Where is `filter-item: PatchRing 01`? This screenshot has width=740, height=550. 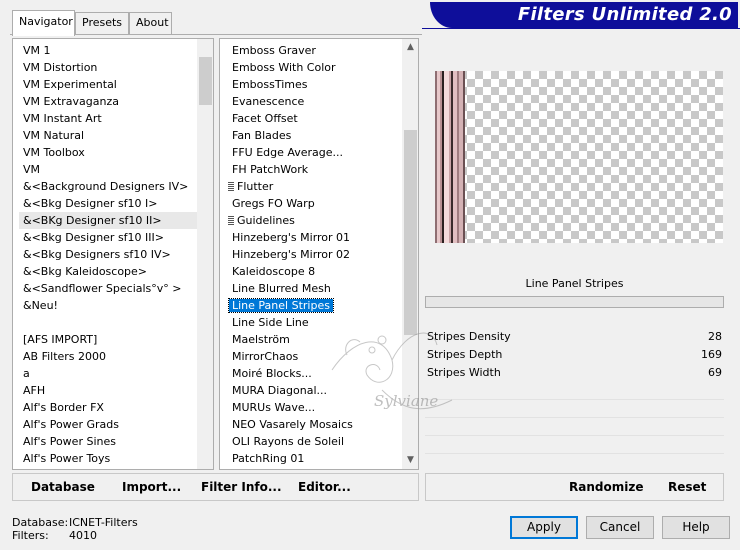
filter-item: PatchRing 01 is located at coordinates (315, 458).